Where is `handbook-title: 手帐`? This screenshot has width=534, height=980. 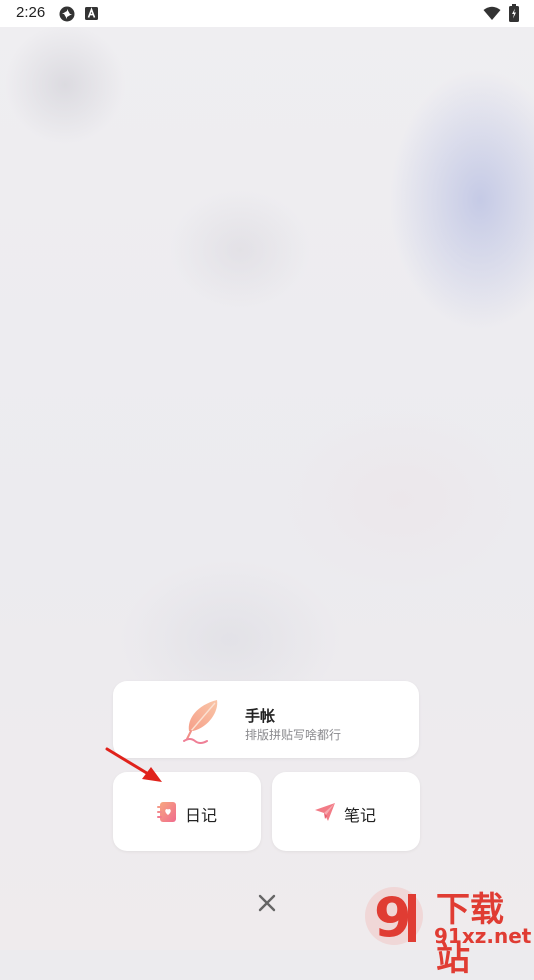 handbook-title: 手帐 is located at coordinates (260, 716).